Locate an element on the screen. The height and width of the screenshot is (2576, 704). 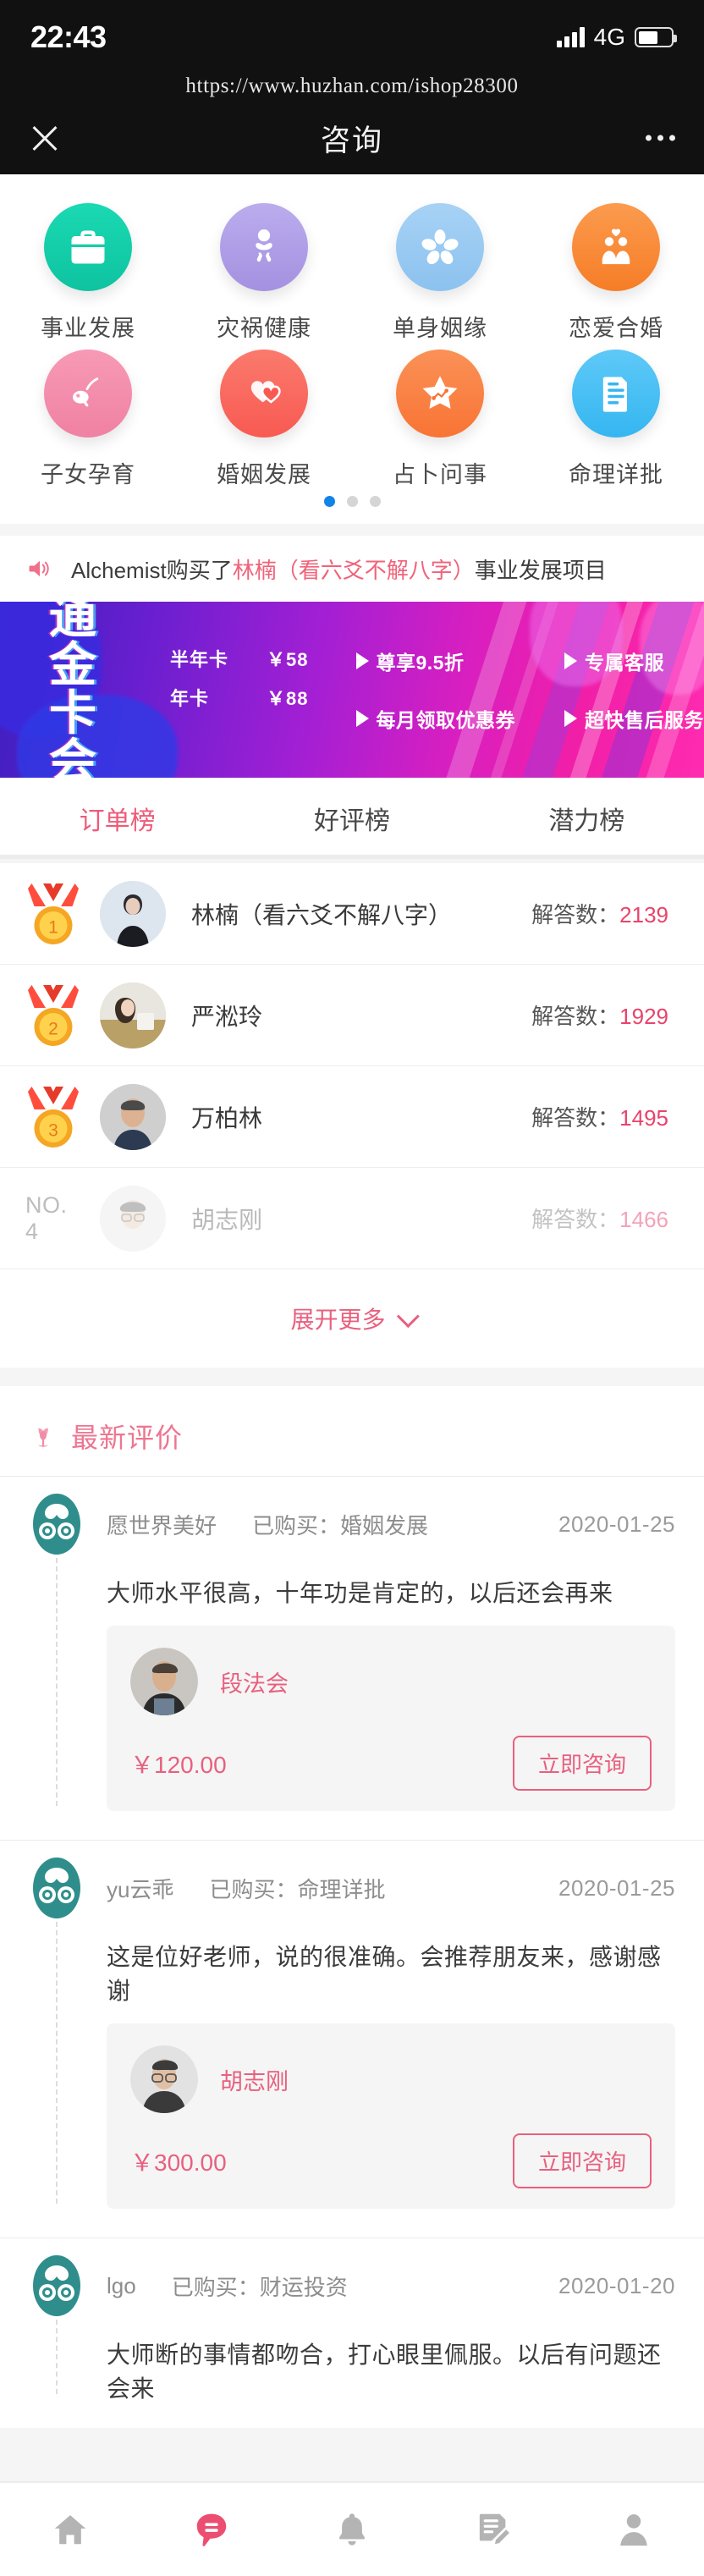
signal-bars-icon is located at coordinates (570, 37).